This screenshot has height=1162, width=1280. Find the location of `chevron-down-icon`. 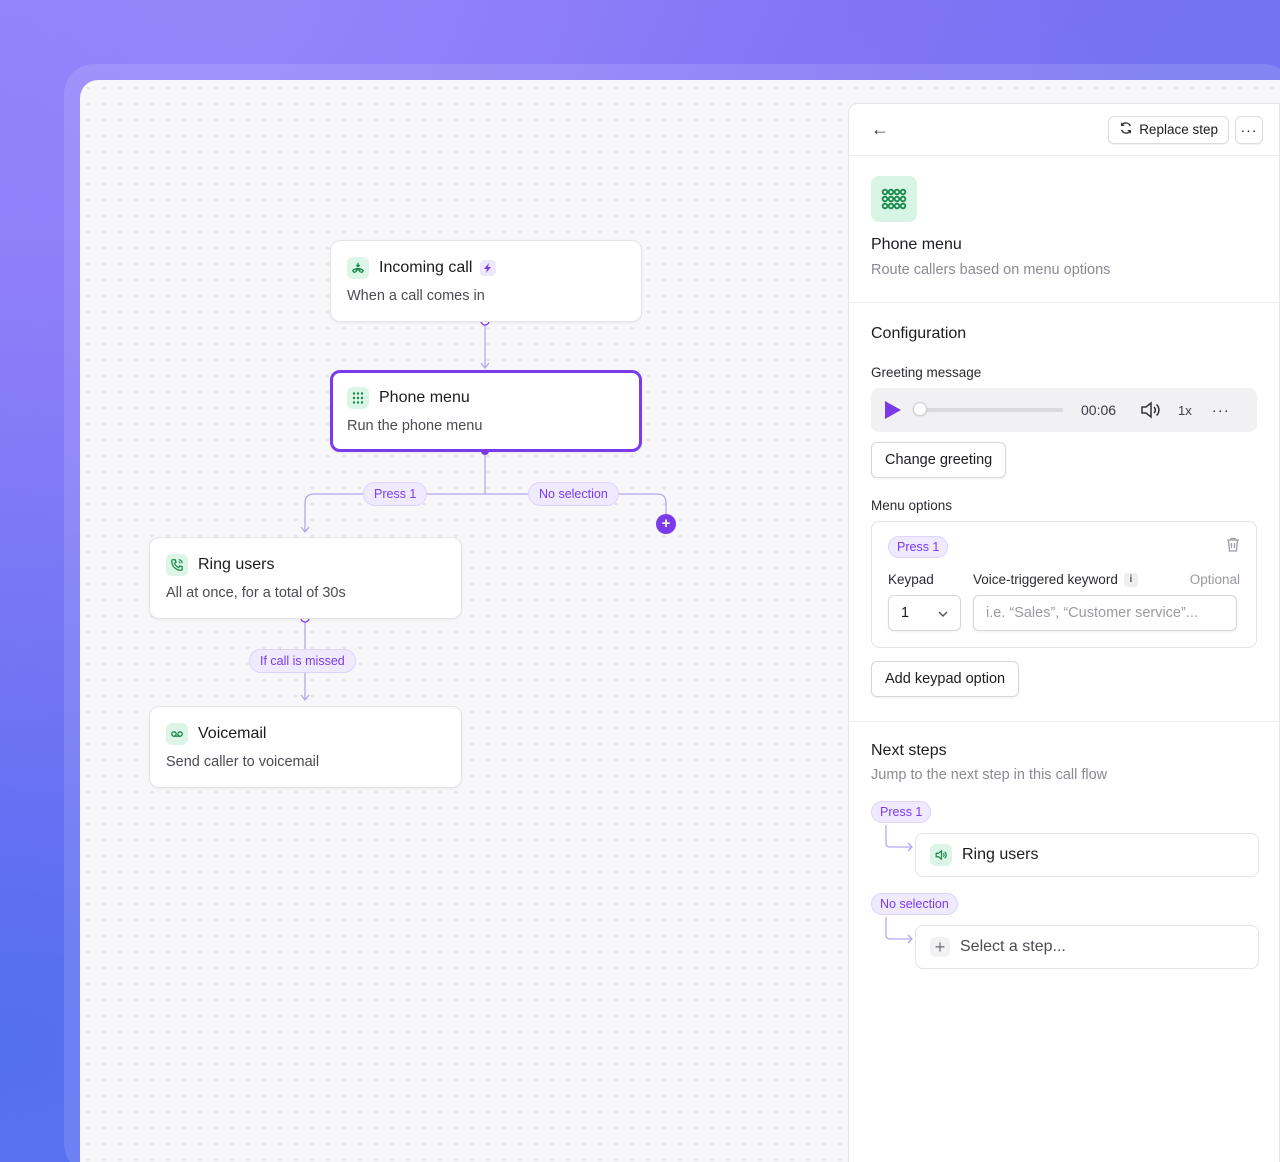

chevron-down-icon is located at coordinates (943, 613).